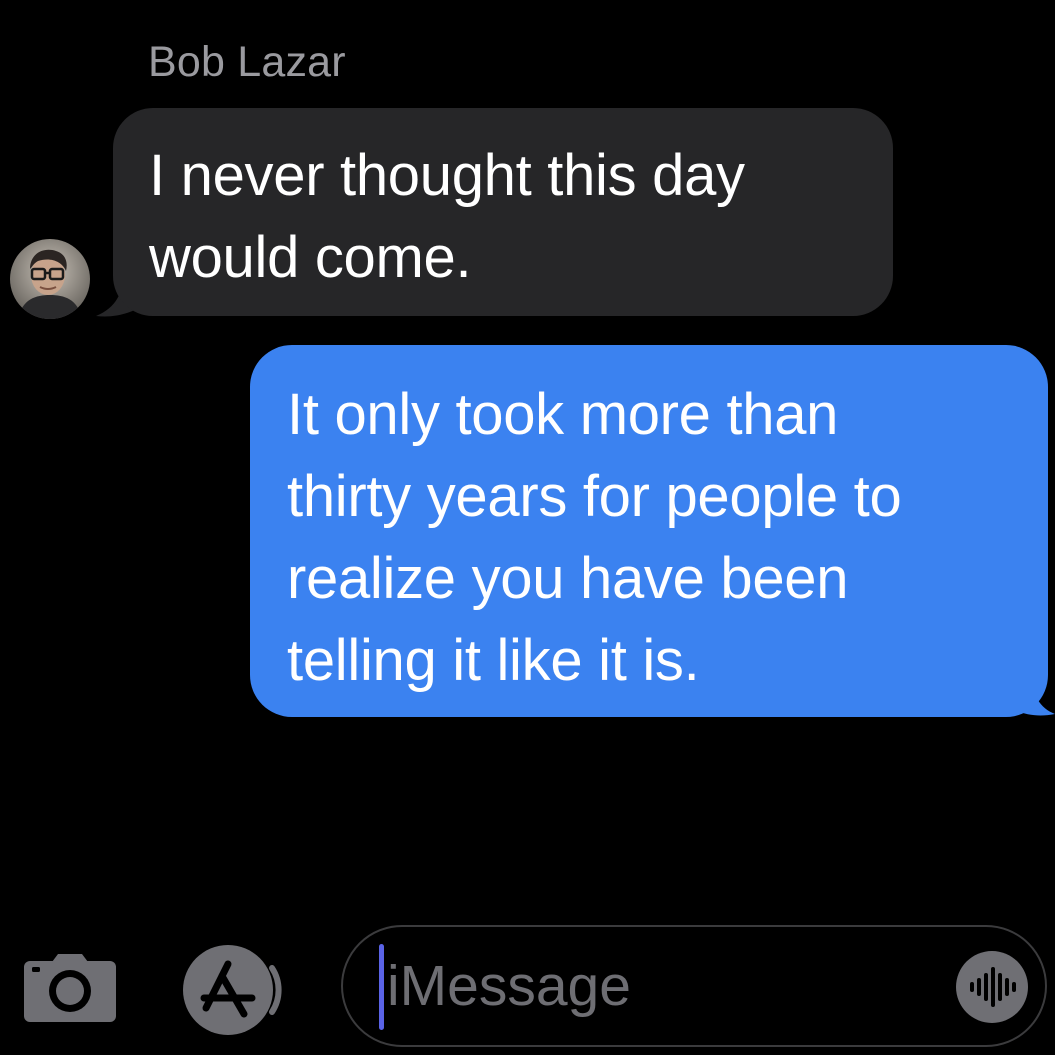  What do you see at coordinates (694, 986) in the screenshot?
I see `message-input: iMessage` at bounding box center [694, 986].